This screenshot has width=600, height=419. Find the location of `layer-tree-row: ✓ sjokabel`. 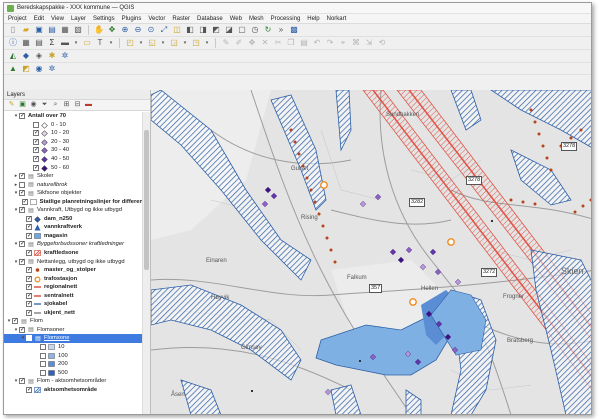

layer-tree-row: ✓ sjokabel is located at coordinates (73, 304).